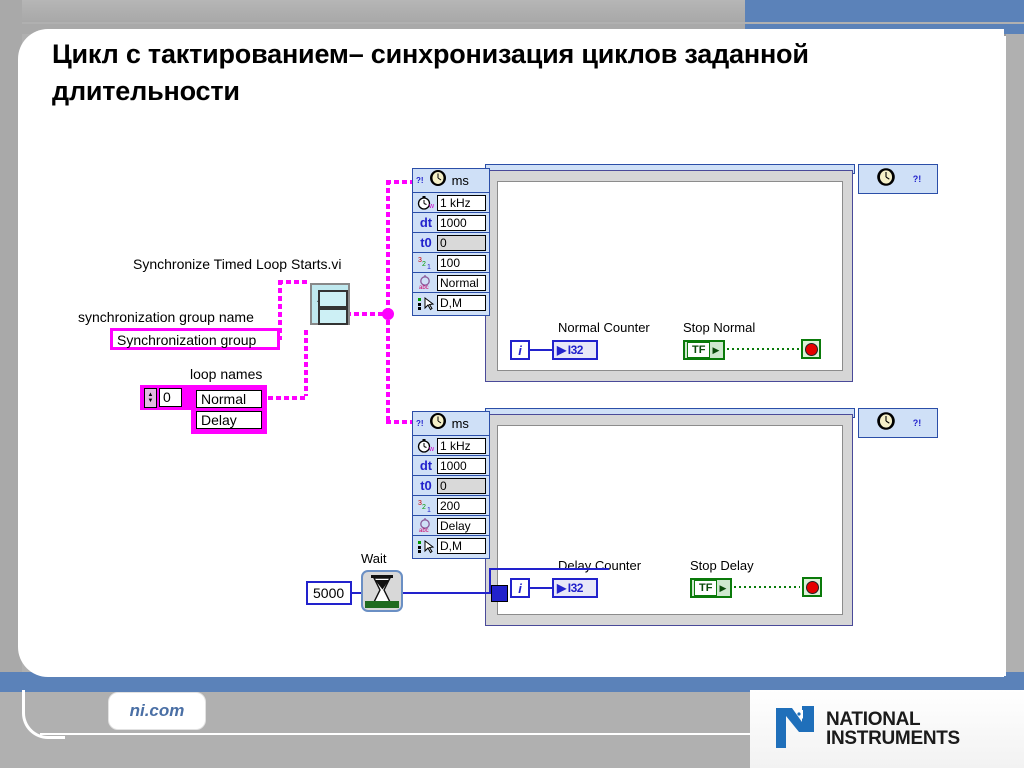 This screenshot has width=1024, height=768. I want to click on bottom-blue-bar, so click(512, 682).